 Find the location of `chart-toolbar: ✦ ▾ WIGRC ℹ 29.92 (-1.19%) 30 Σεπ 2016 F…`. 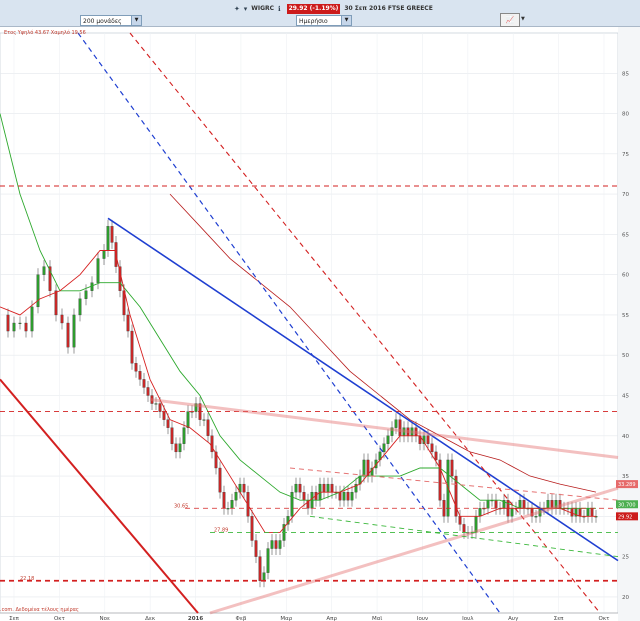

chart-toolbar: ✦ ▾ WIGRC ℹ 29.92 (-1.19%) 30 Σεπ 2016 F… is located at coordinates (320, 13).